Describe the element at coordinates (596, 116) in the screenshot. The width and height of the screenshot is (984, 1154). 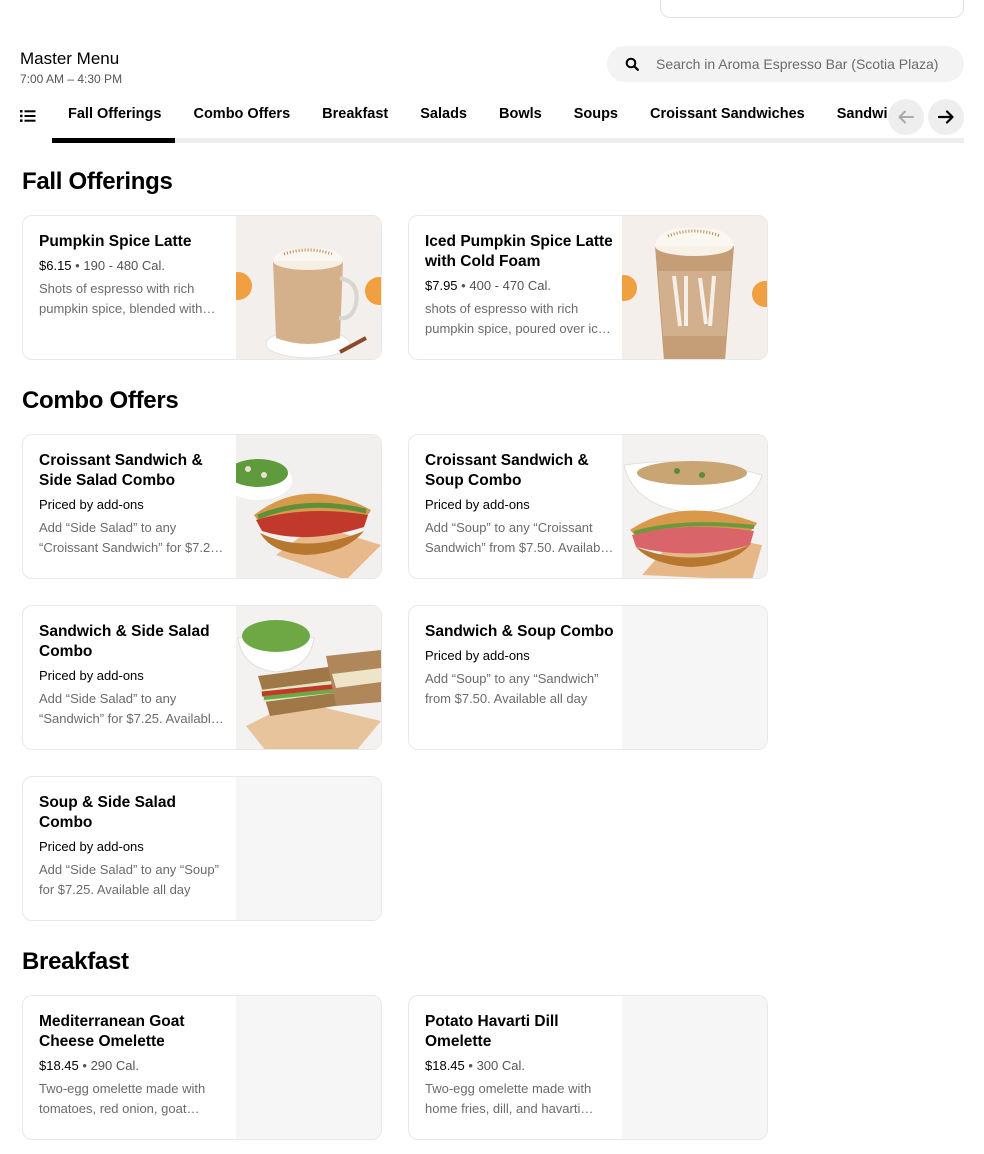
I see `tab-soups: Soups` at that location.